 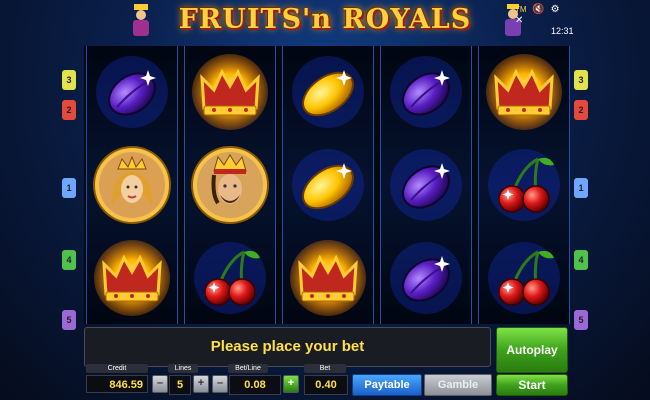 I want to click on bet-value: 0.40, so click(x=326, y=385).